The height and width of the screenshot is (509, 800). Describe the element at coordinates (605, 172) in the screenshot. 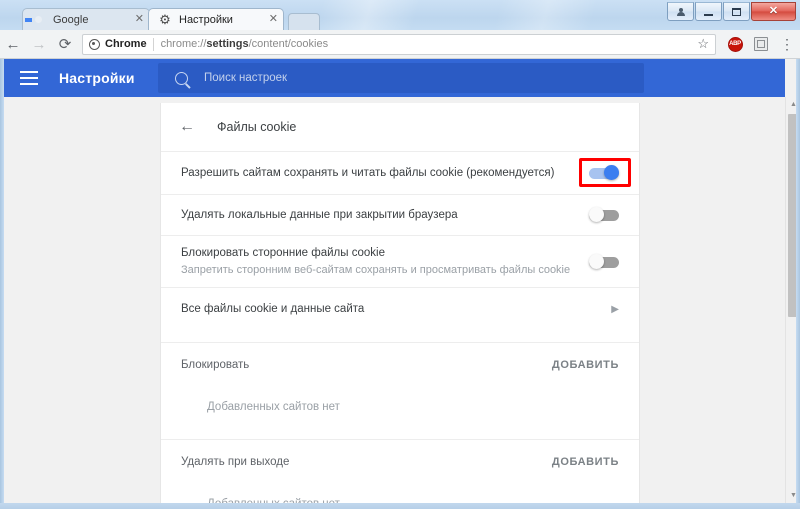

I see `annotation-highlight-box` at that location.